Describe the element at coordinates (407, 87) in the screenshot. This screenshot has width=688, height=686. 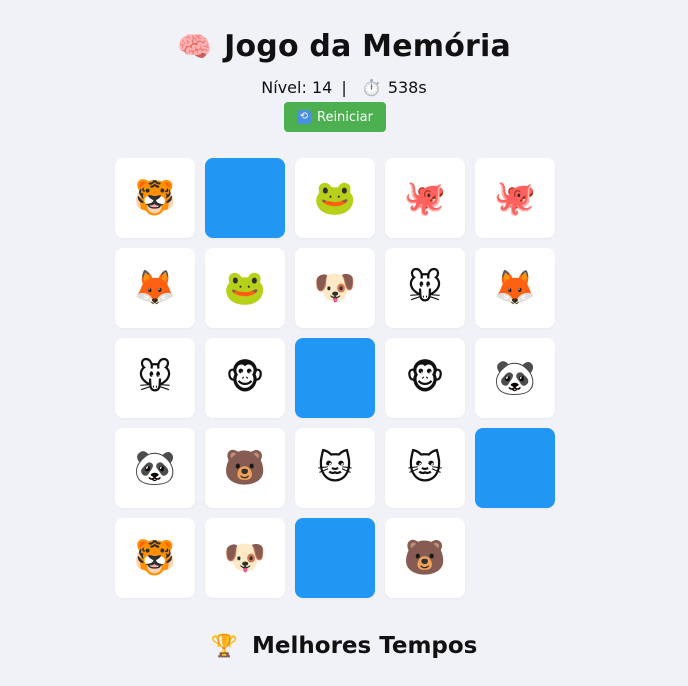
I see `elapsed-time: 538s` at that location.